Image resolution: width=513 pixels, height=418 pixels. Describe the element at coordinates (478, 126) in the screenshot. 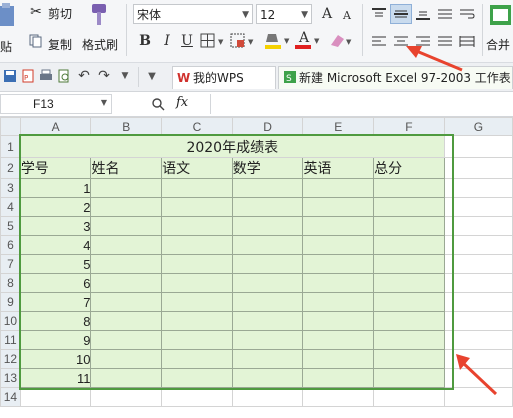

I see `column-header-g: G` at that location.